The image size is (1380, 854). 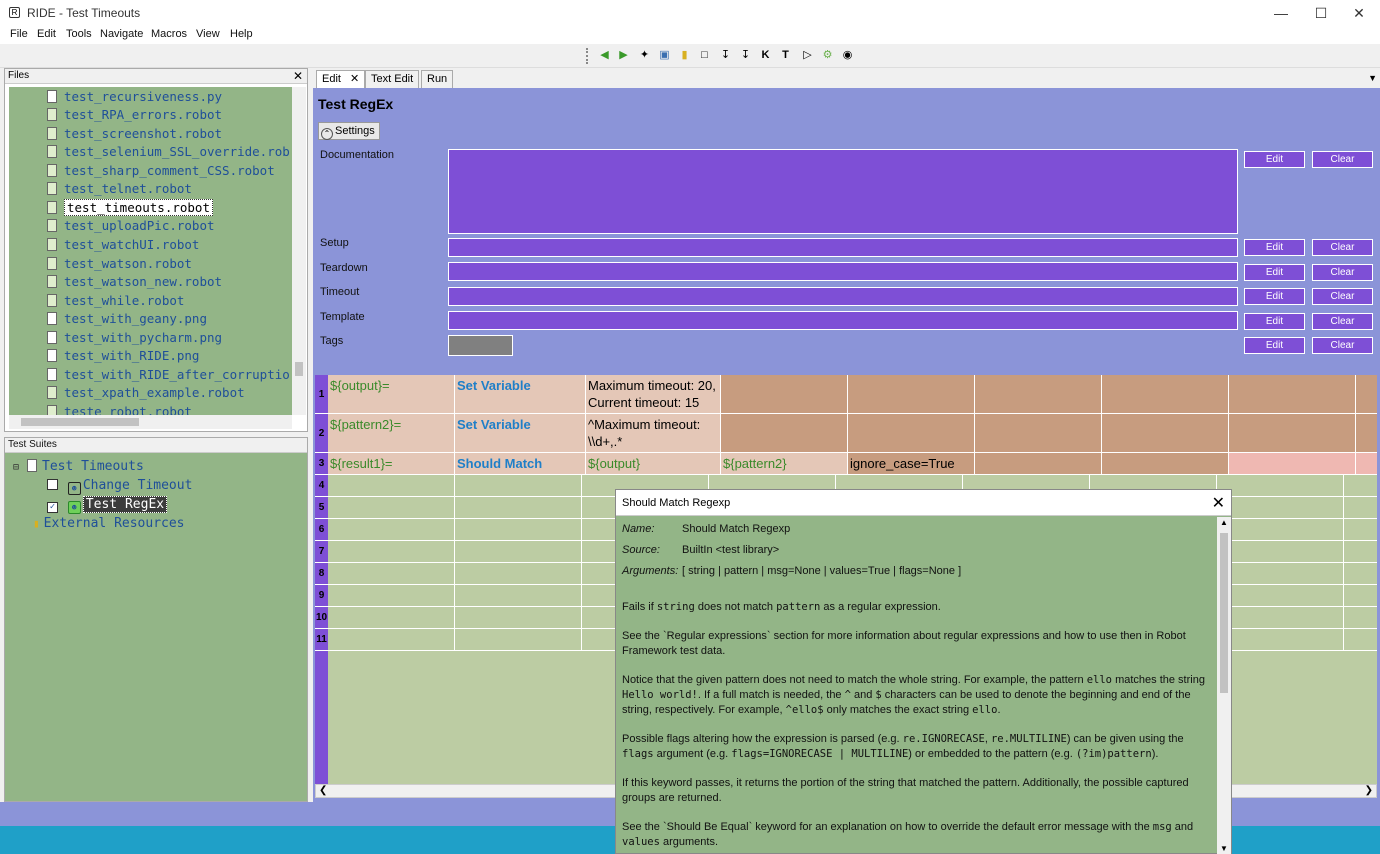 I want to click on tags-clear-button: Clear, so click(x=1342, y=345).